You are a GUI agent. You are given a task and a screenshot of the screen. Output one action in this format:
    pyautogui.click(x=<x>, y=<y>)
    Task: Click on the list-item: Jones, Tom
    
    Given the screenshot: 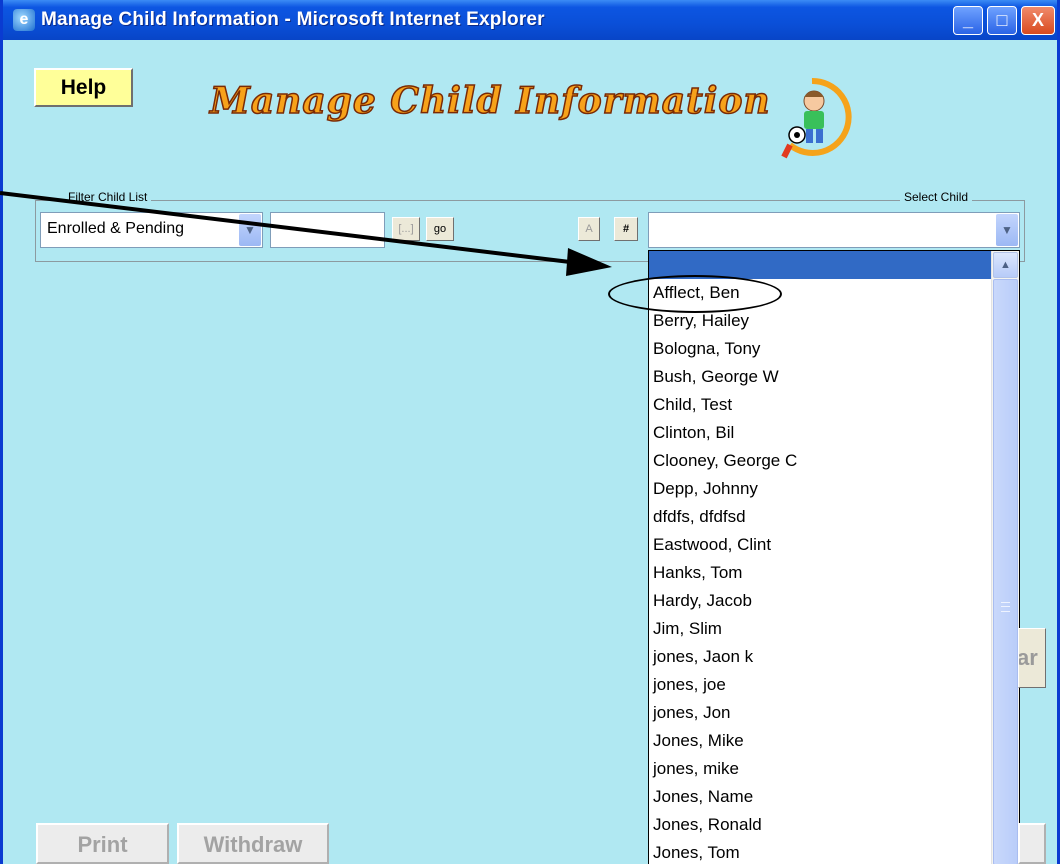 What is the action you would take?
    pyautogui.click(x=820, y=851)
    